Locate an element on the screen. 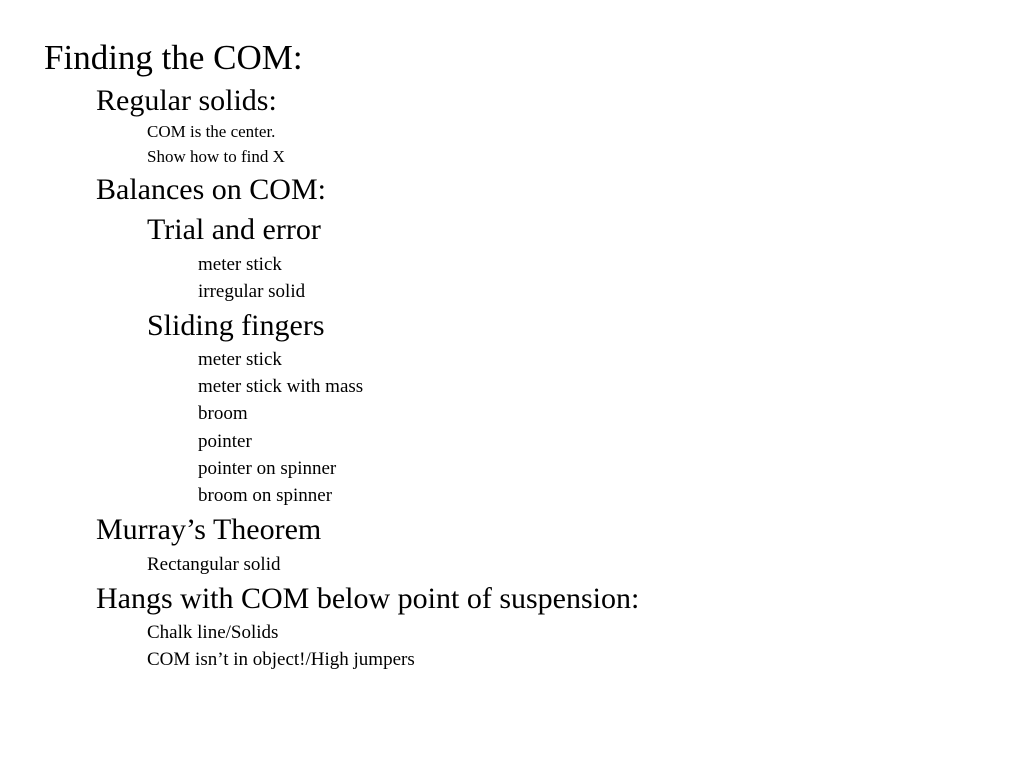 Image resolution: width=1024 pixels, height=768 pixels. bullet-item: broom on spinner is located at coordinates (265, 495).